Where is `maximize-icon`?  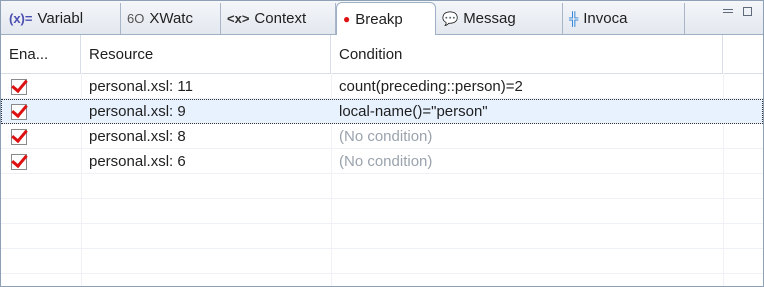
maximize-icon is located at coordinates (747, 11).